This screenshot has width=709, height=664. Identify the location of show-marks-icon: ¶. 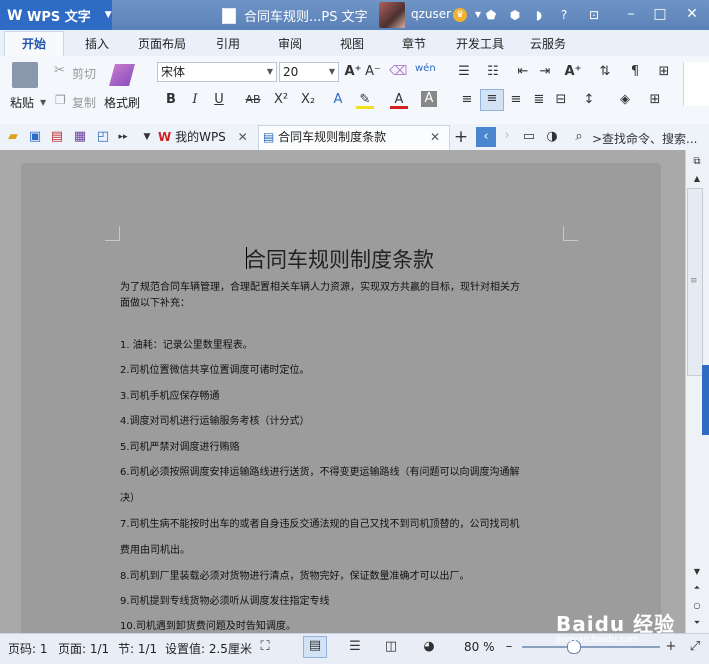
(635, 72).